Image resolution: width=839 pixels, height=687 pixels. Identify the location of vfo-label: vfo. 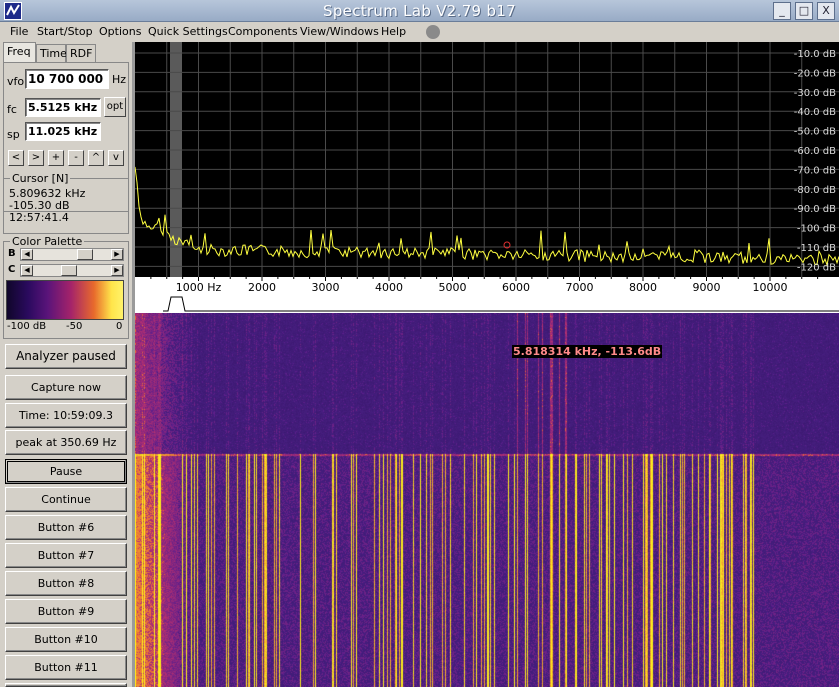
(16, 81).